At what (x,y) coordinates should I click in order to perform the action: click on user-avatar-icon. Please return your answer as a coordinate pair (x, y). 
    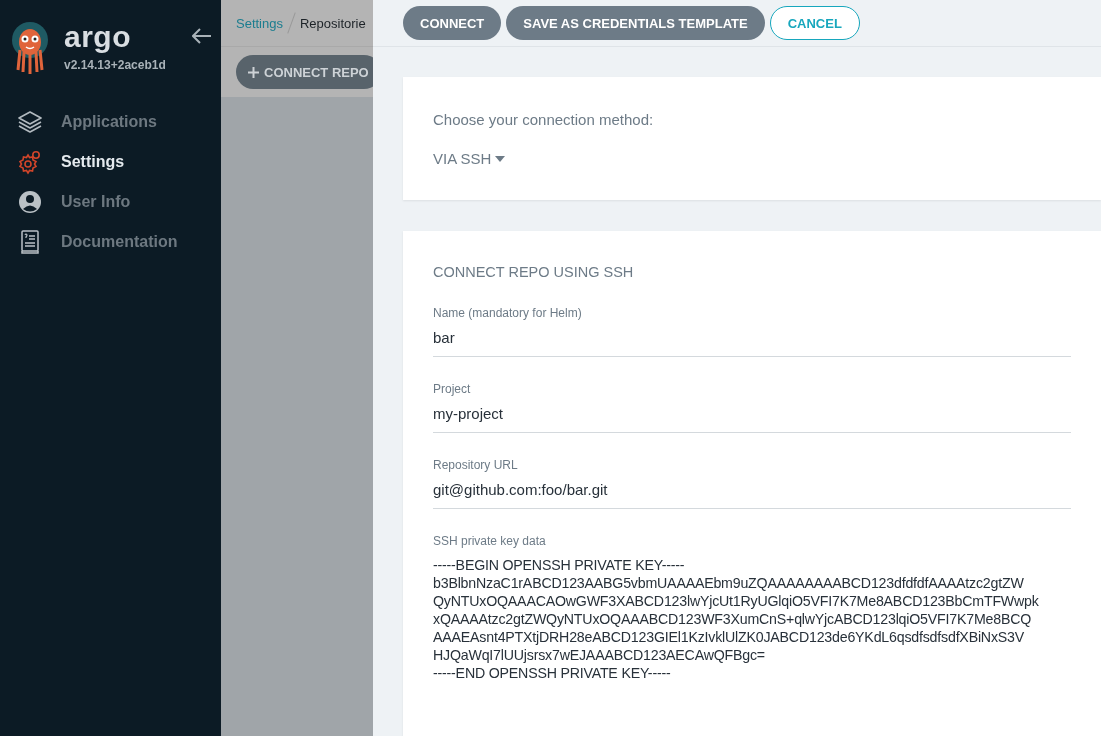
    Looking at the image, I should click on (30, 202).